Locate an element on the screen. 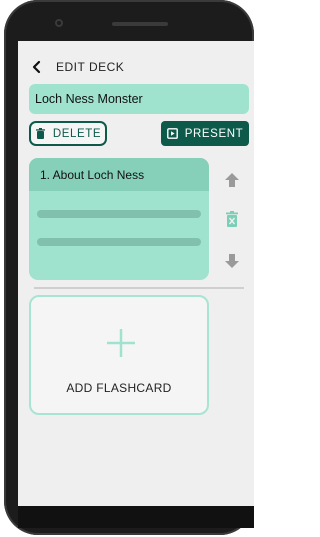  add-flashcard-label: ADD FLASHCARD is located at coordinates (119, 388).